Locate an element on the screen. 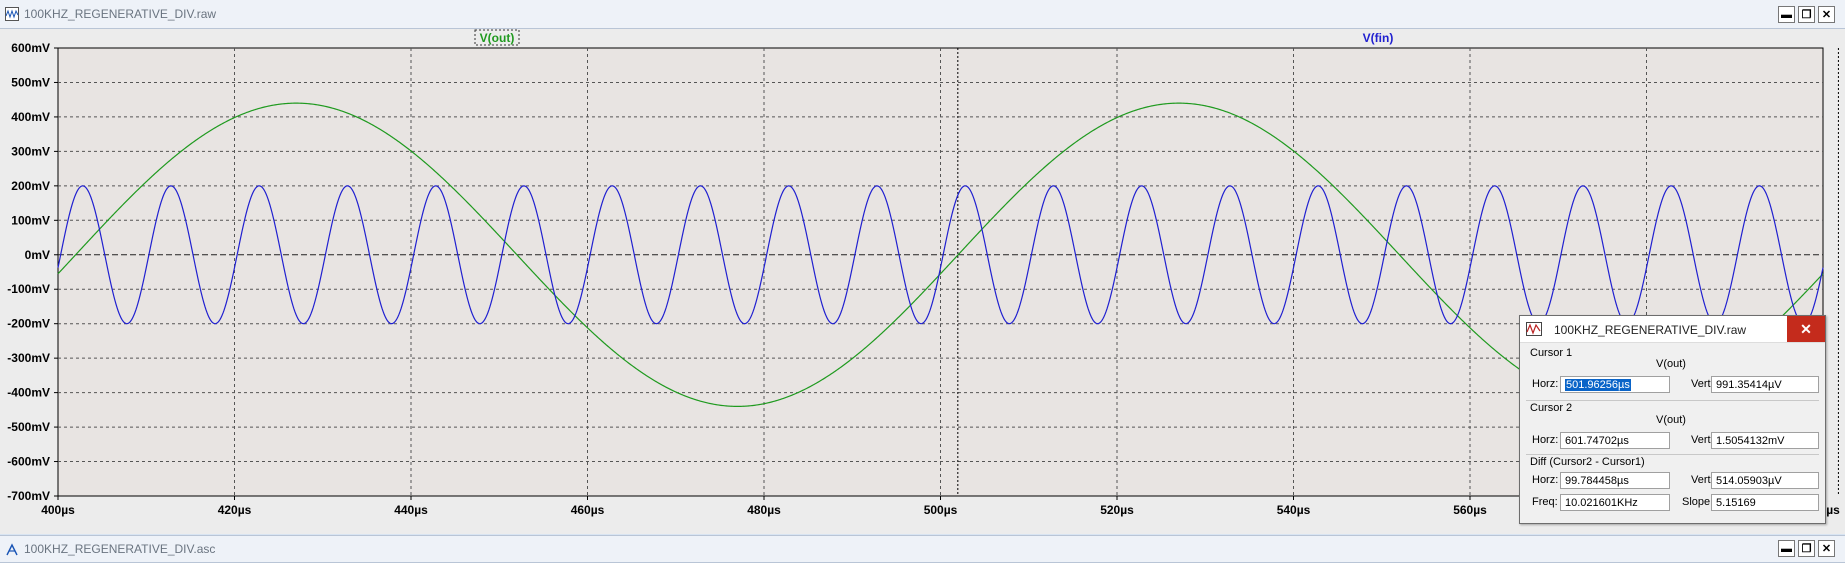 The image size is (1845, 563). y-tick-label: -700mV is located at coordinates (28, 496).